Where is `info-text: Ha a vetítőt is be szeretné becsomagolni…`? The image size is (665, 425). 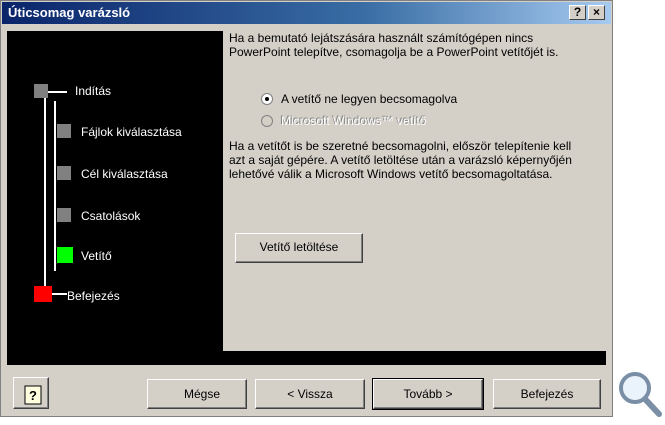
info-text: Ha a vetítőt is be szeretné becsomagolni… is located at coordinates (400, 160).